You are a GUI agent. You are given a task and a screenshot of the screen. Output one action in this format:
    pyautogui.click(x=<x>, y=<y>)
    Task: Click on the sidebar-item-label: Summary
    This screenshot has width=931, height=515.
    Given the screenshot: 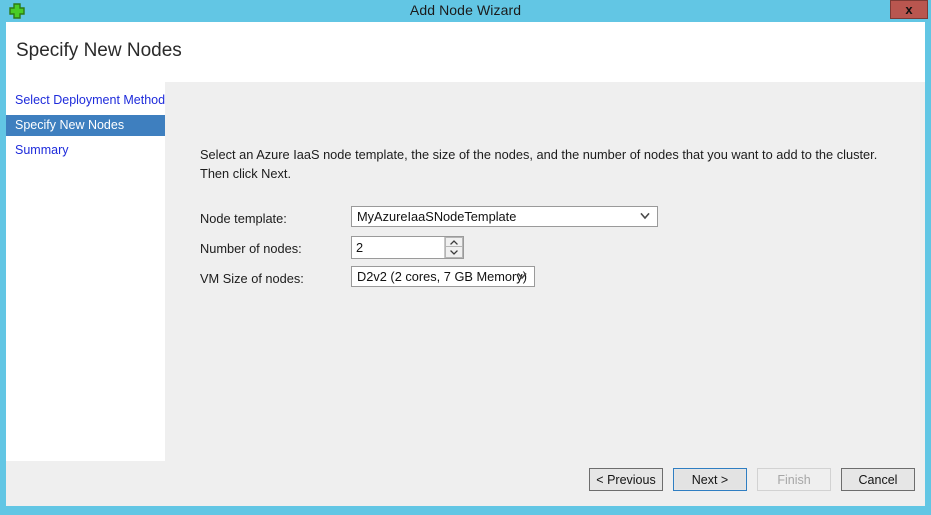 What is the action you would take?
    pyautogui.click(x=42, y=150)
    